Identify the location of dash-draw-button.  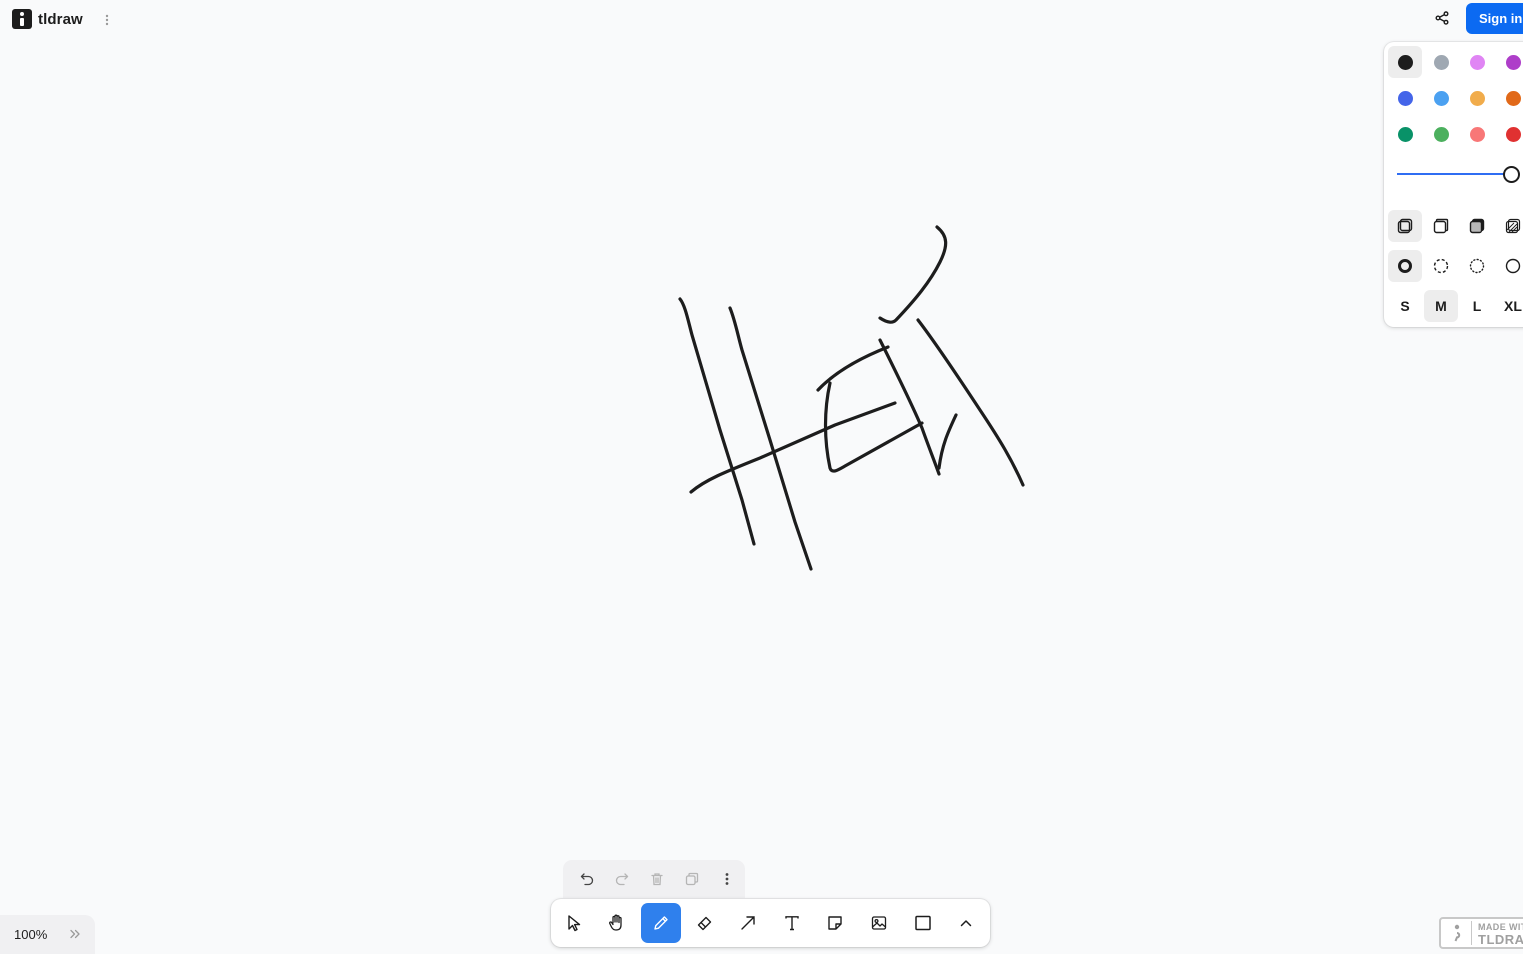
(1405, 266).